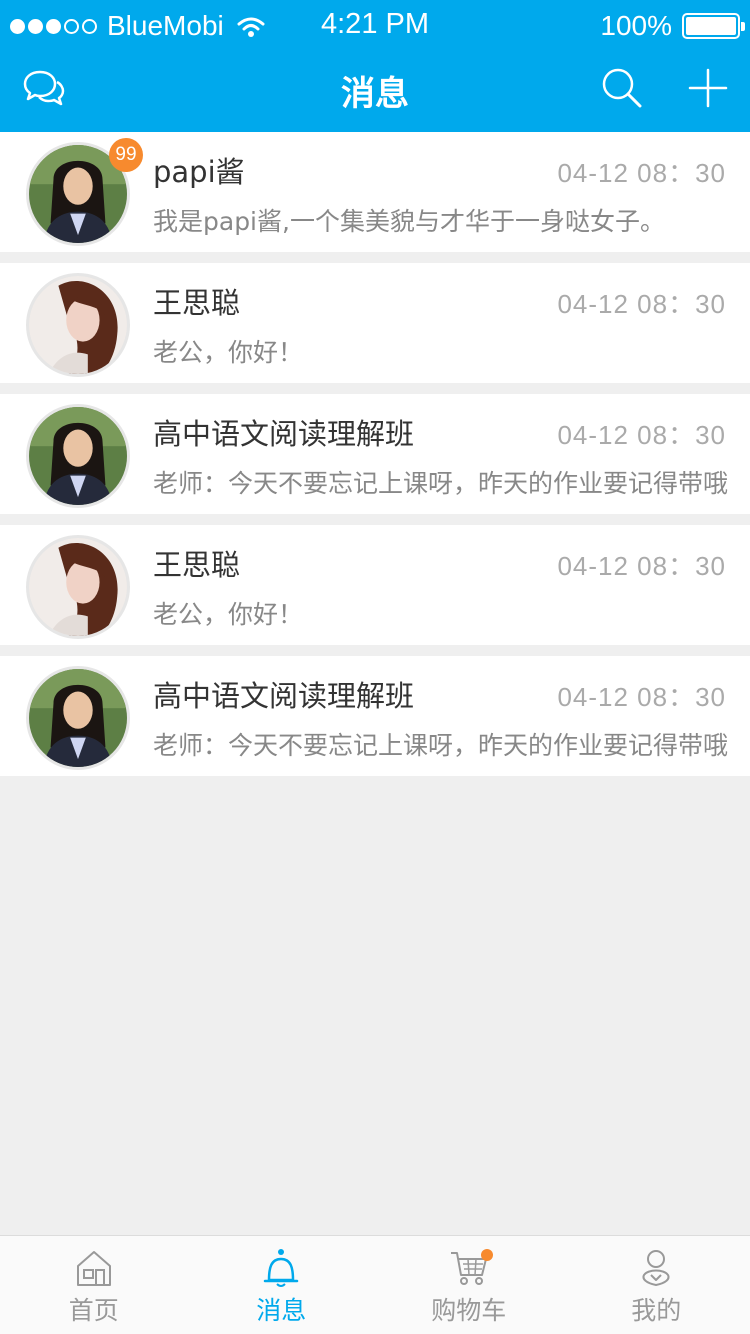 The width and height of the screenshot is (750, 1334). What do you see at coordinates (126, 155) in the screenshot?
I see `unread-badge: 99` at bounding box center [126, 155].